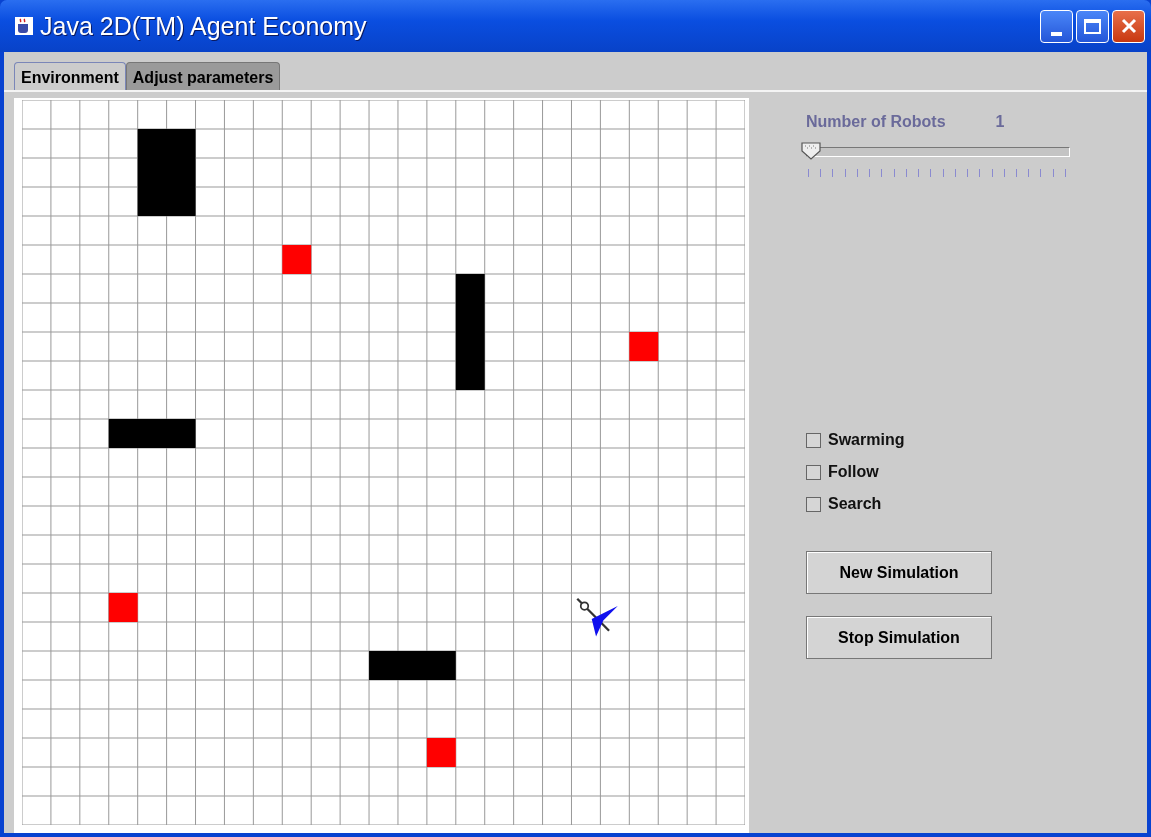 Image resolution: width=1151 pixels, height=837 pixels. I want to click on minimize-button, so click(1056, 26).